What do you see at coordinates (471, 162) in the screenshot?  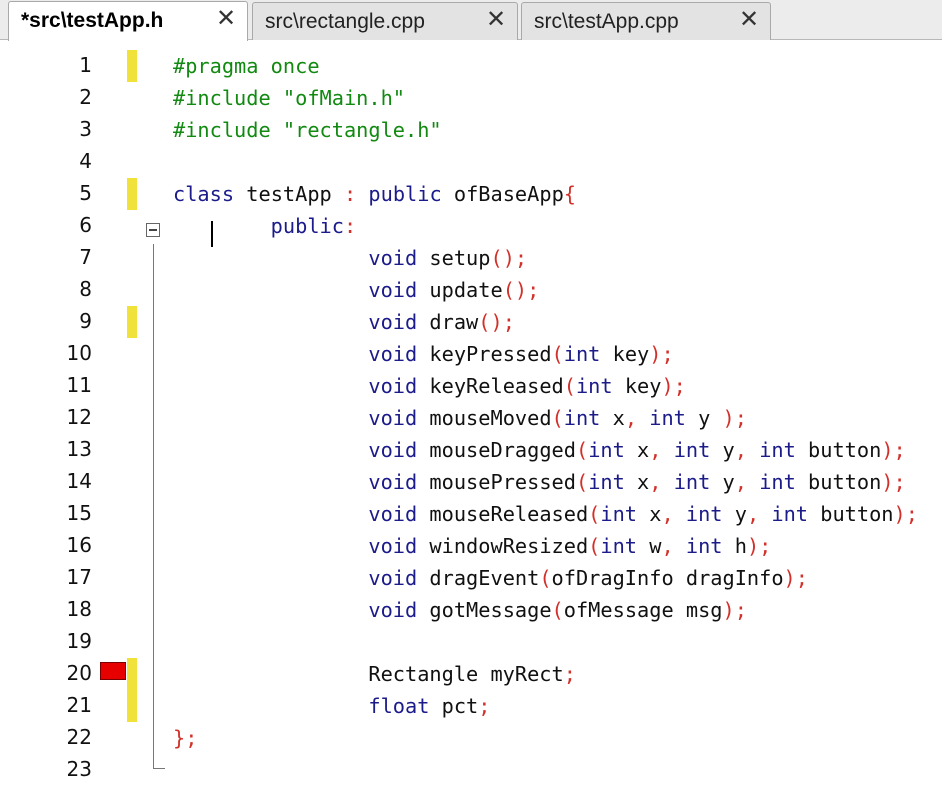 I see `code-line: 4` at bounding box center [471, 162].